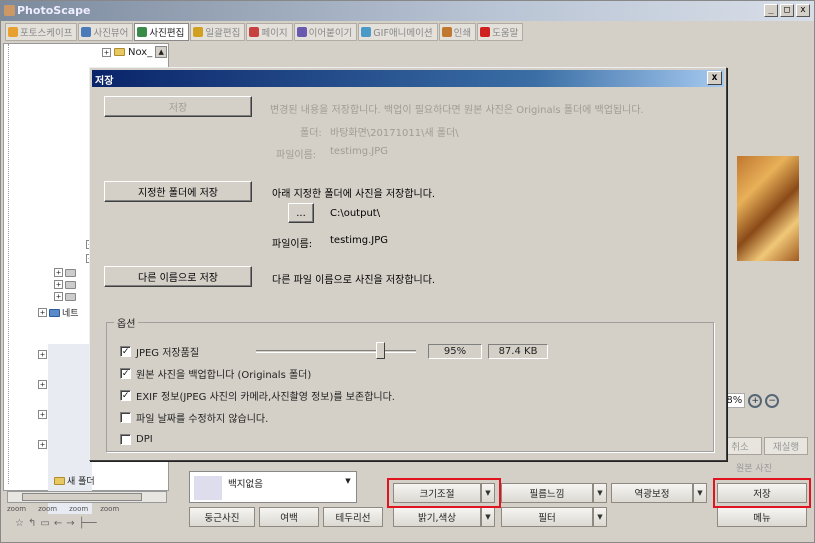 The height and width of the screenshot is (543, 815). Describe the element at coordinates (19, 523) in the screenshot. I see `star-icon: ☆` at that location.